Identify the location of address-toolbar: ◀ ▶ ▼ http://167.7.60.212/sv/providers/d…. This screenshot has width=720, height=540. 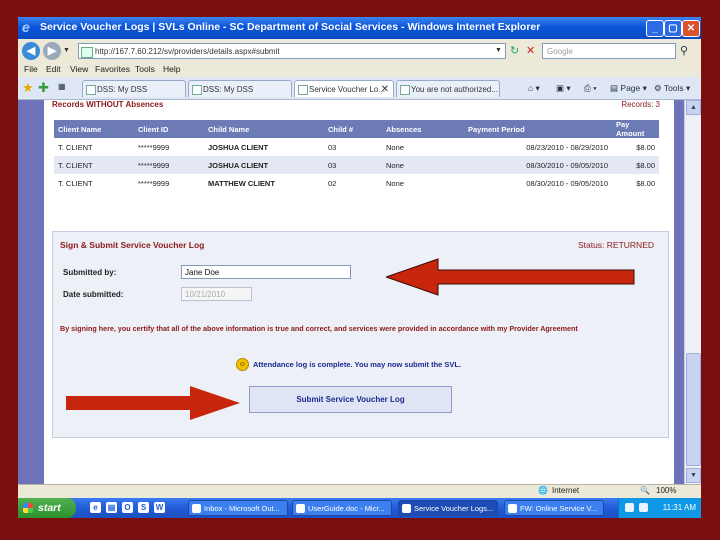
(359, 51).